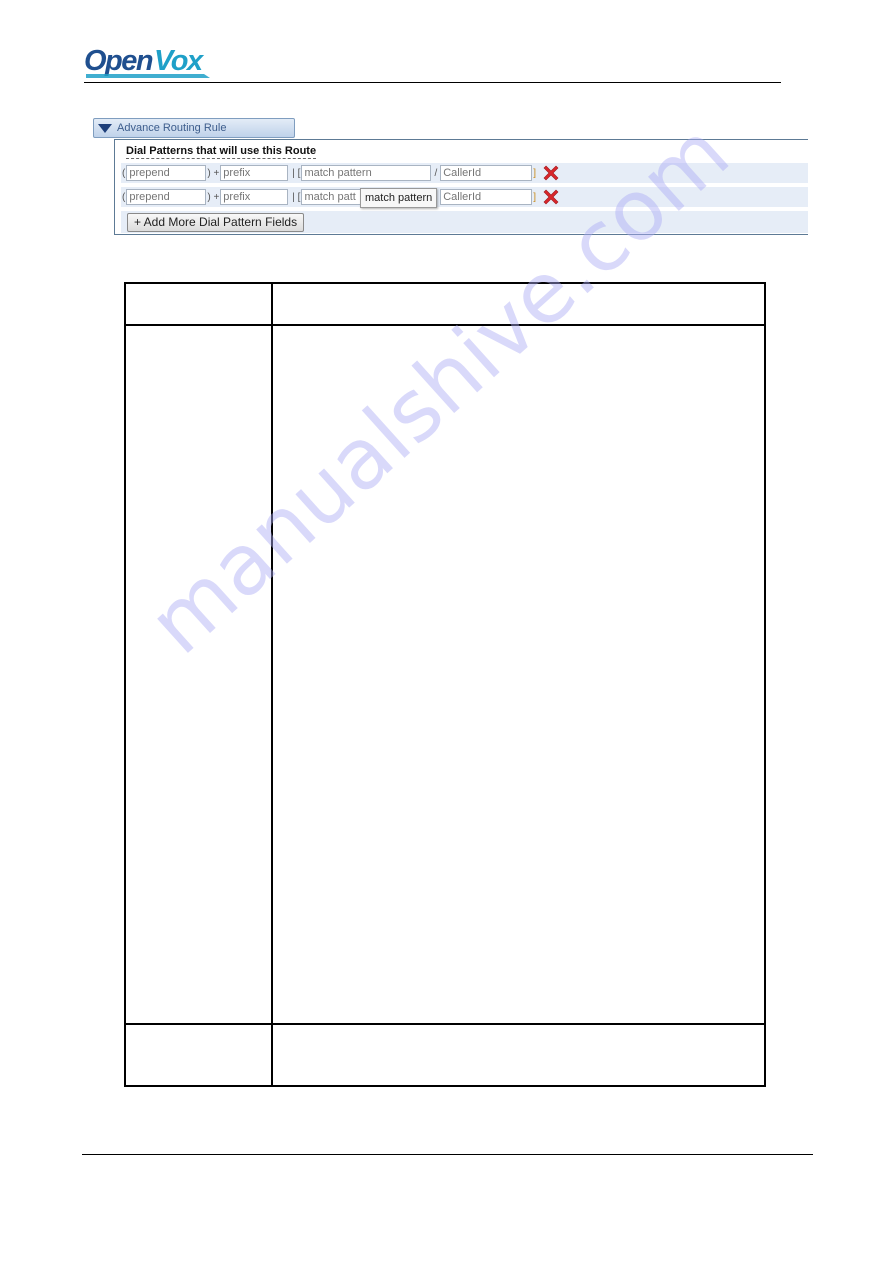  I want to click on match-pattern-input, so click(366, 173).